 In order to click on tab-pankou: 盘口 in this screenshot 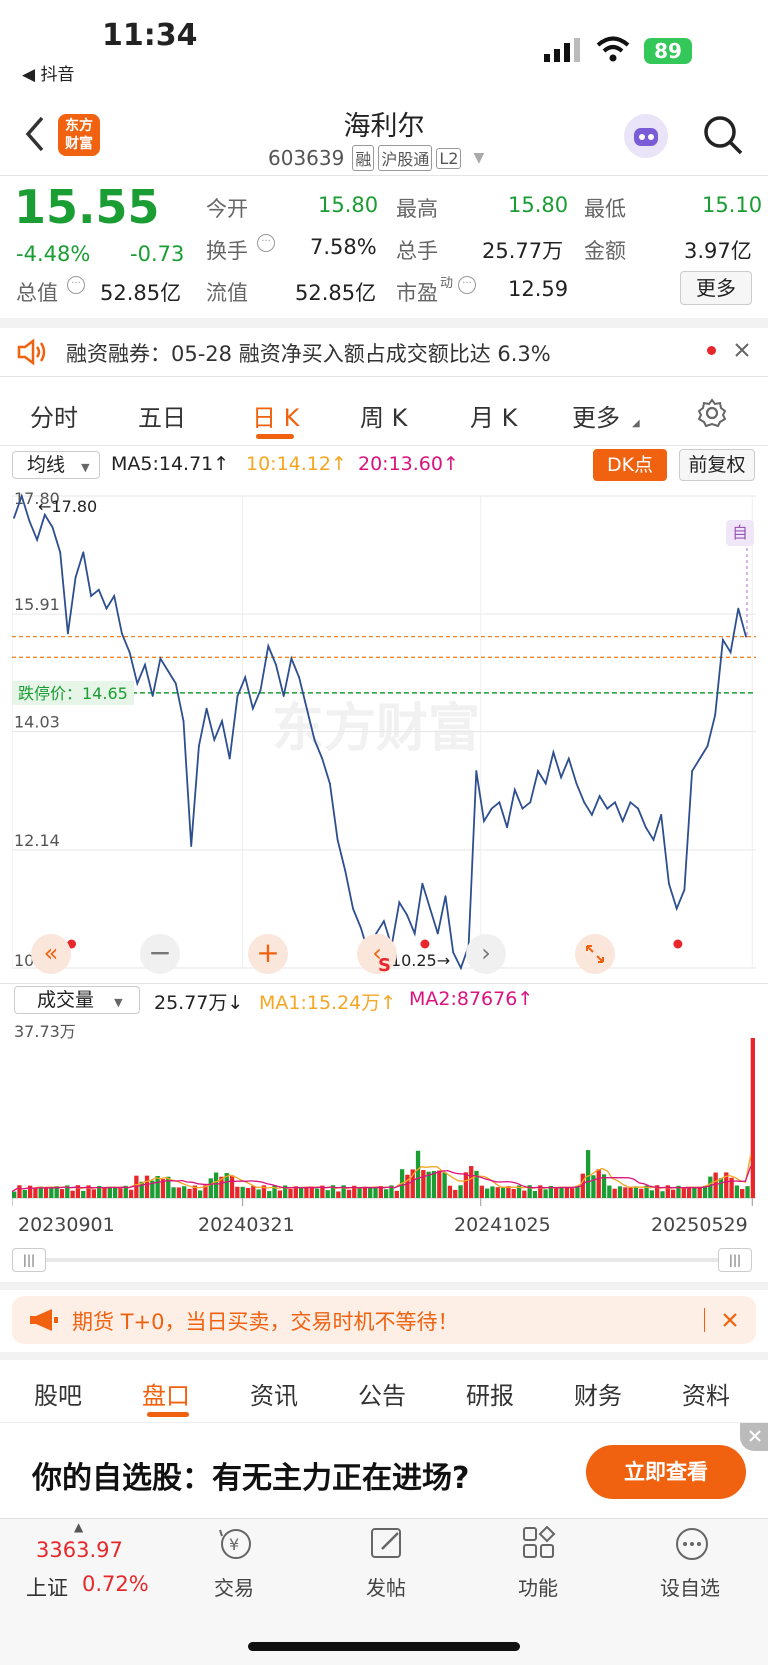, I will do `click(166, 1393)`.